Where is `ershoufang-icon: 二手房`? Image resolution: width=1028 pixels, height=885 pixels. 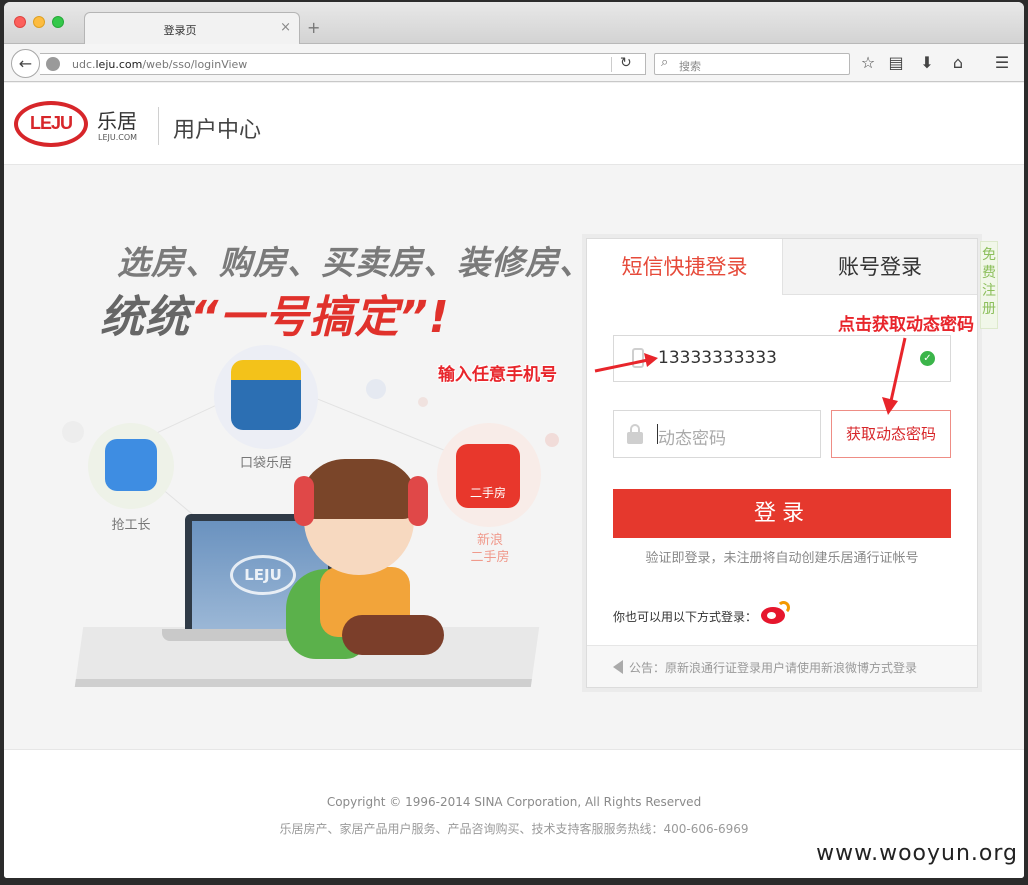 ershoufang-icon: 二手房 is located at coordinates (488, 476).